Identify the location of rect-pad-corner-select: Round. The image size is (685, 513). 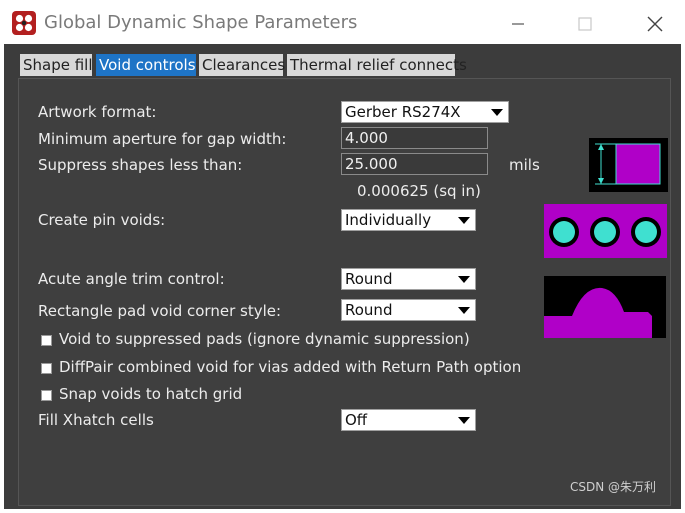
(408, 310).